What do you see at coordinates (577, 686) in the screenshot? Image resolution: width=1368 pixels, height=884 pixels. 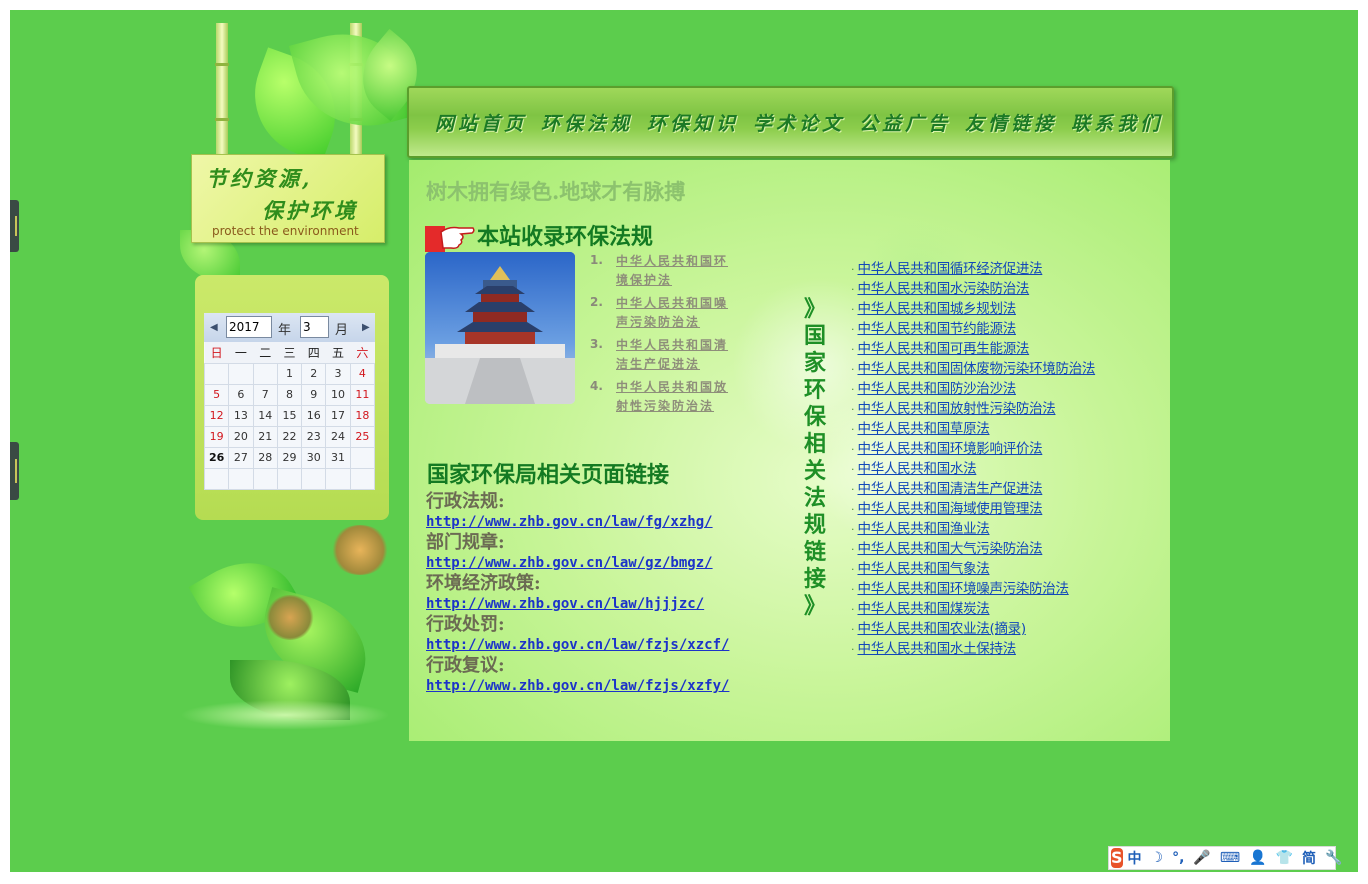 I see `epa-url-link: http://www.zhb.gov.cn/law/fzjs/xzfy/` at bounding box center [577, 686].